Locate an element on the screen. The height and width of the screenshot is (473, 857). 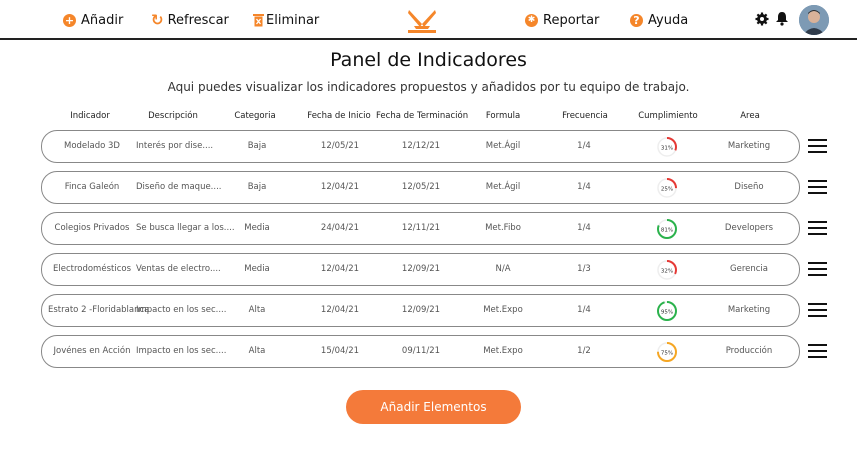
cell-fecha-inicio: 12/05/21 is located at coordinates (340, 146).